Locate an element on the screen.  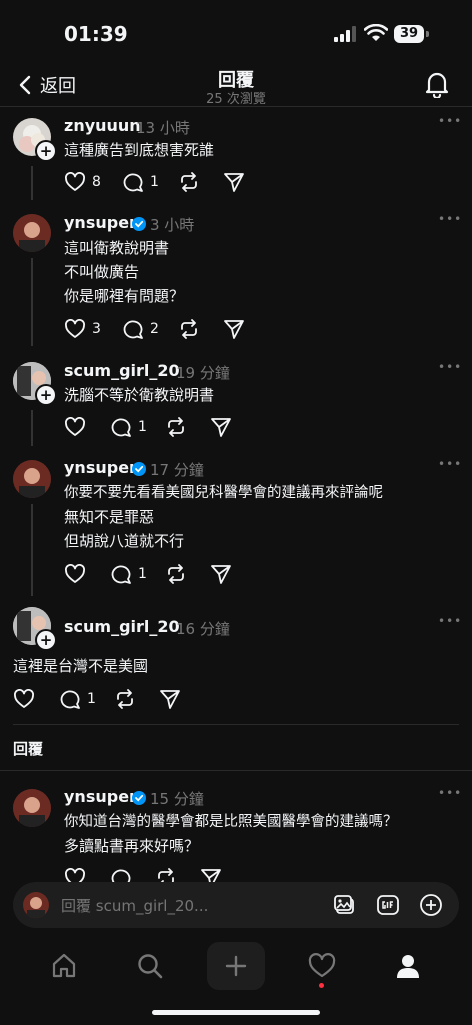
notification-dot is located at coordinates (321, 985).